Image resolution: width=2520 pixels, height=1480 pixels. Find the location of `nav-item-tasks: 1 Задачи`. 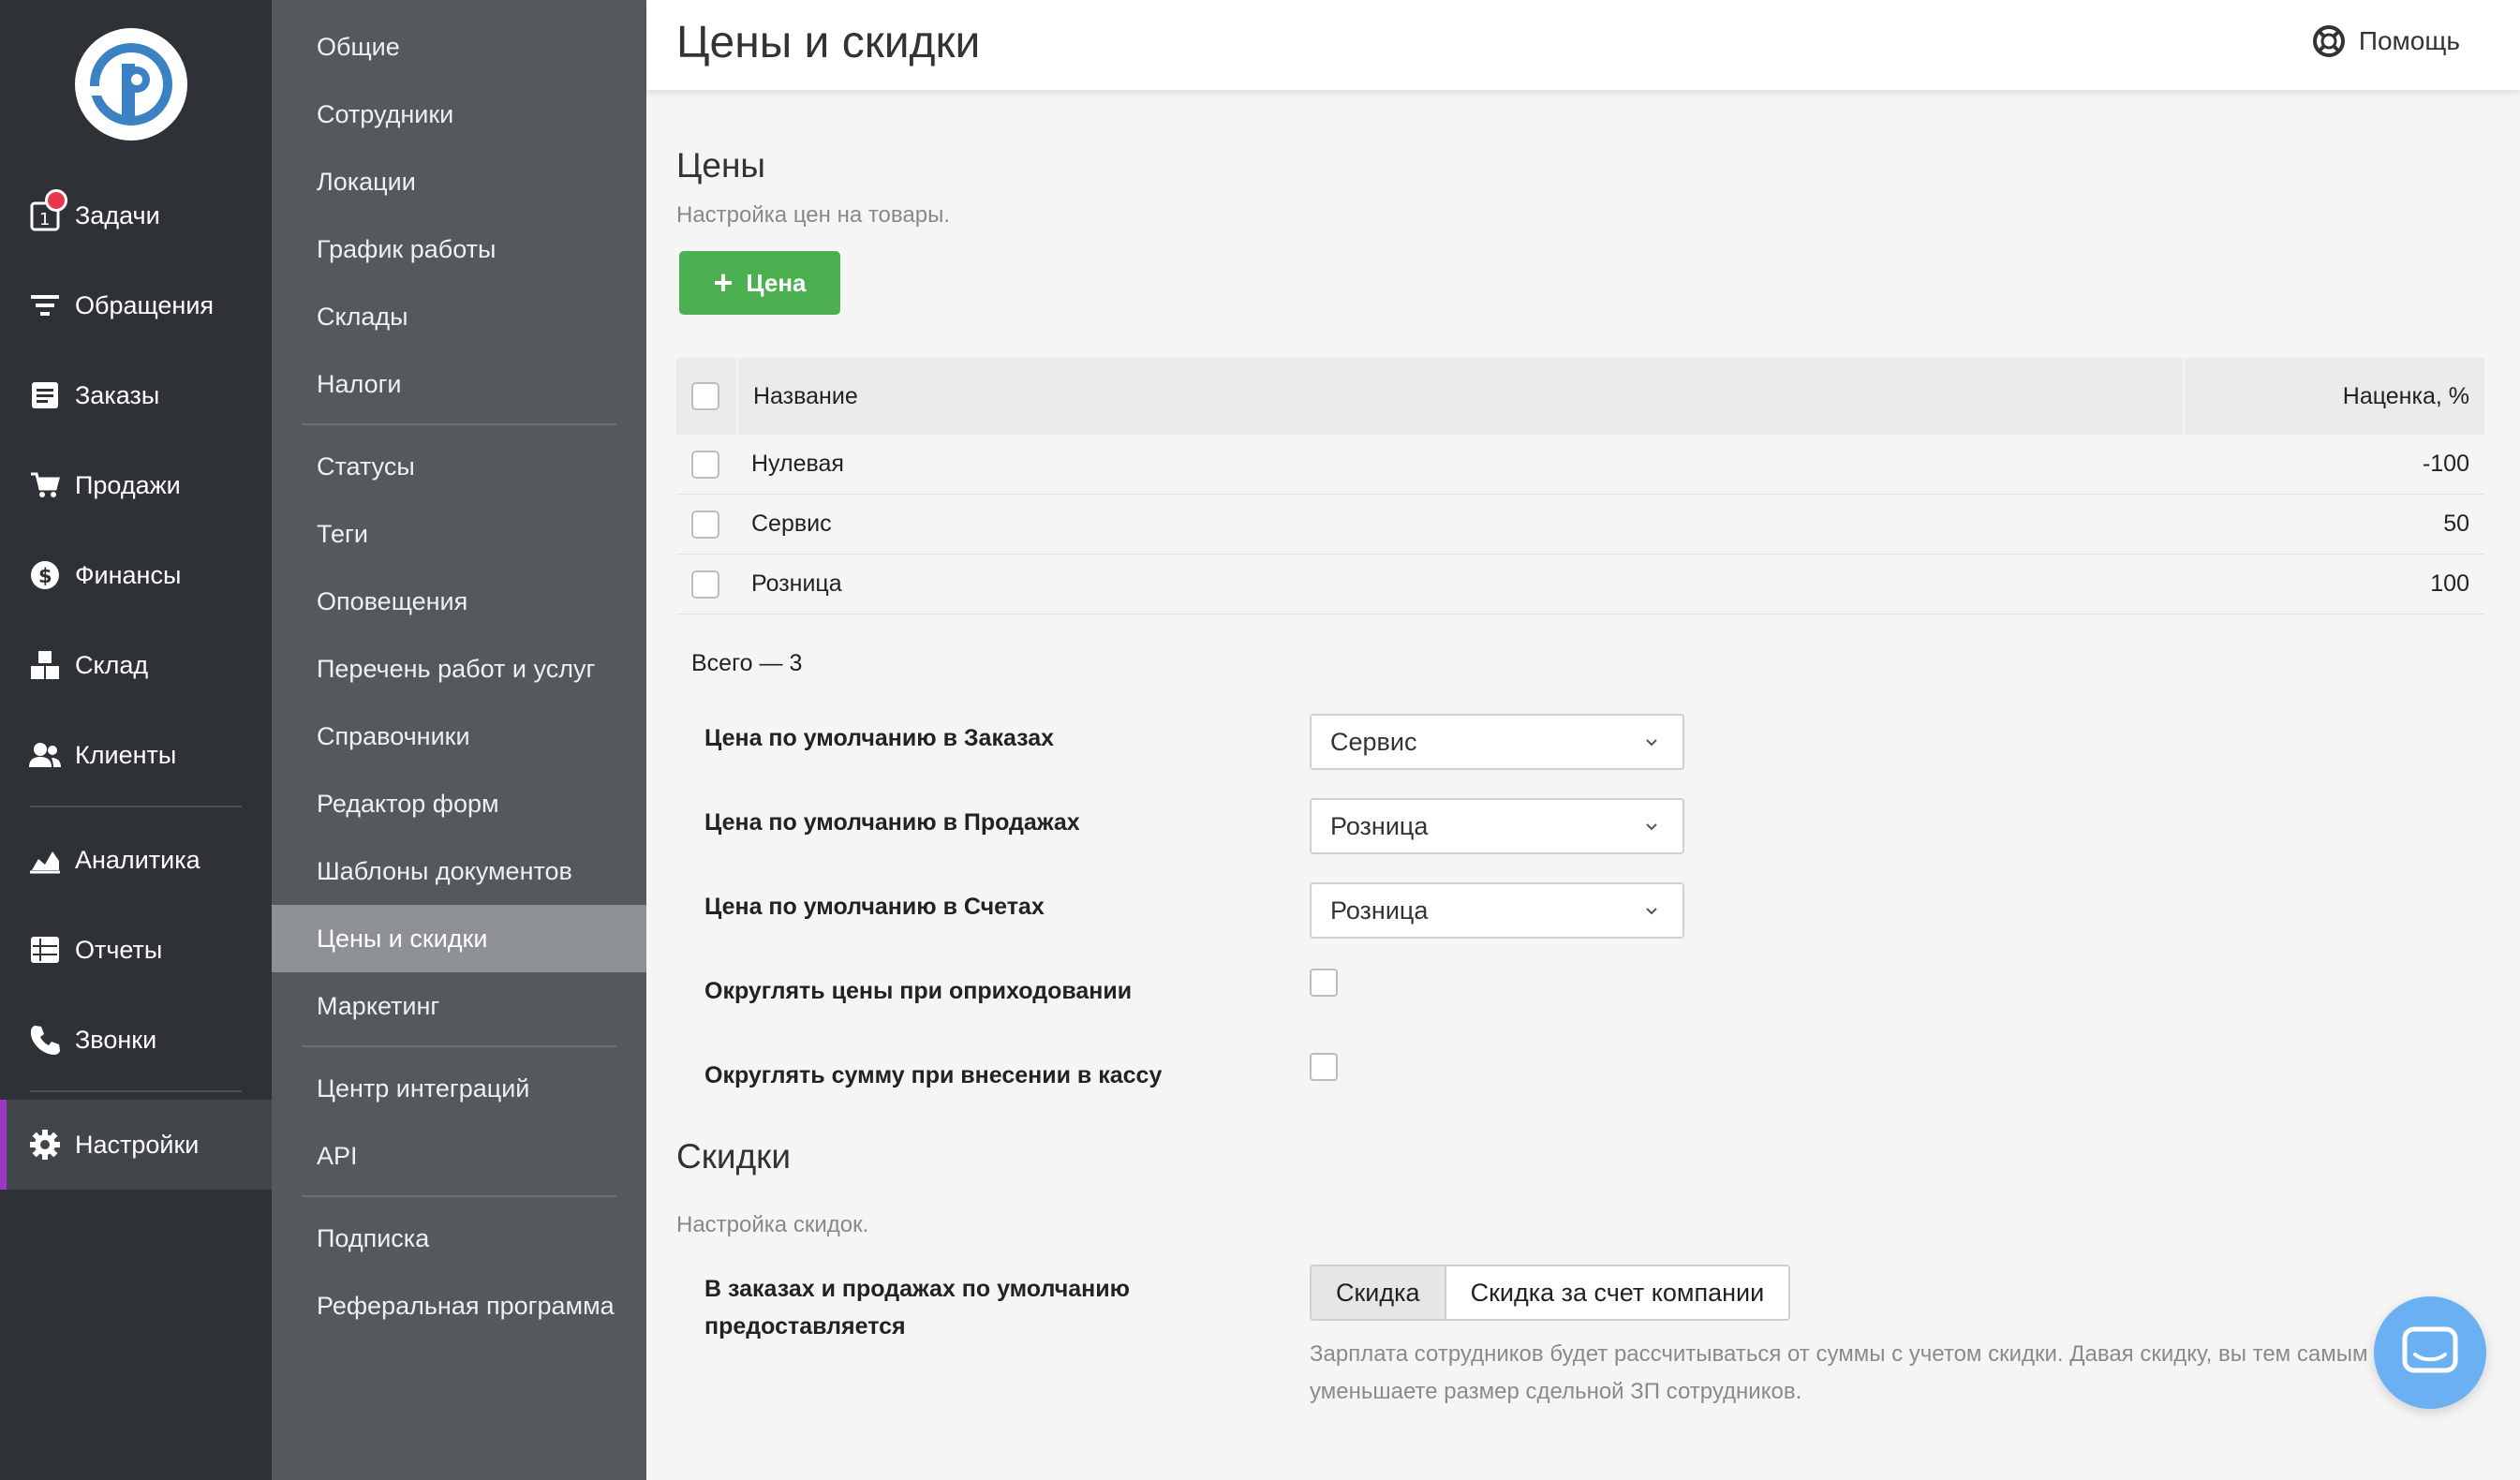

nav-item-tasks: 1 Задачи is located at coordinates (136, 215).